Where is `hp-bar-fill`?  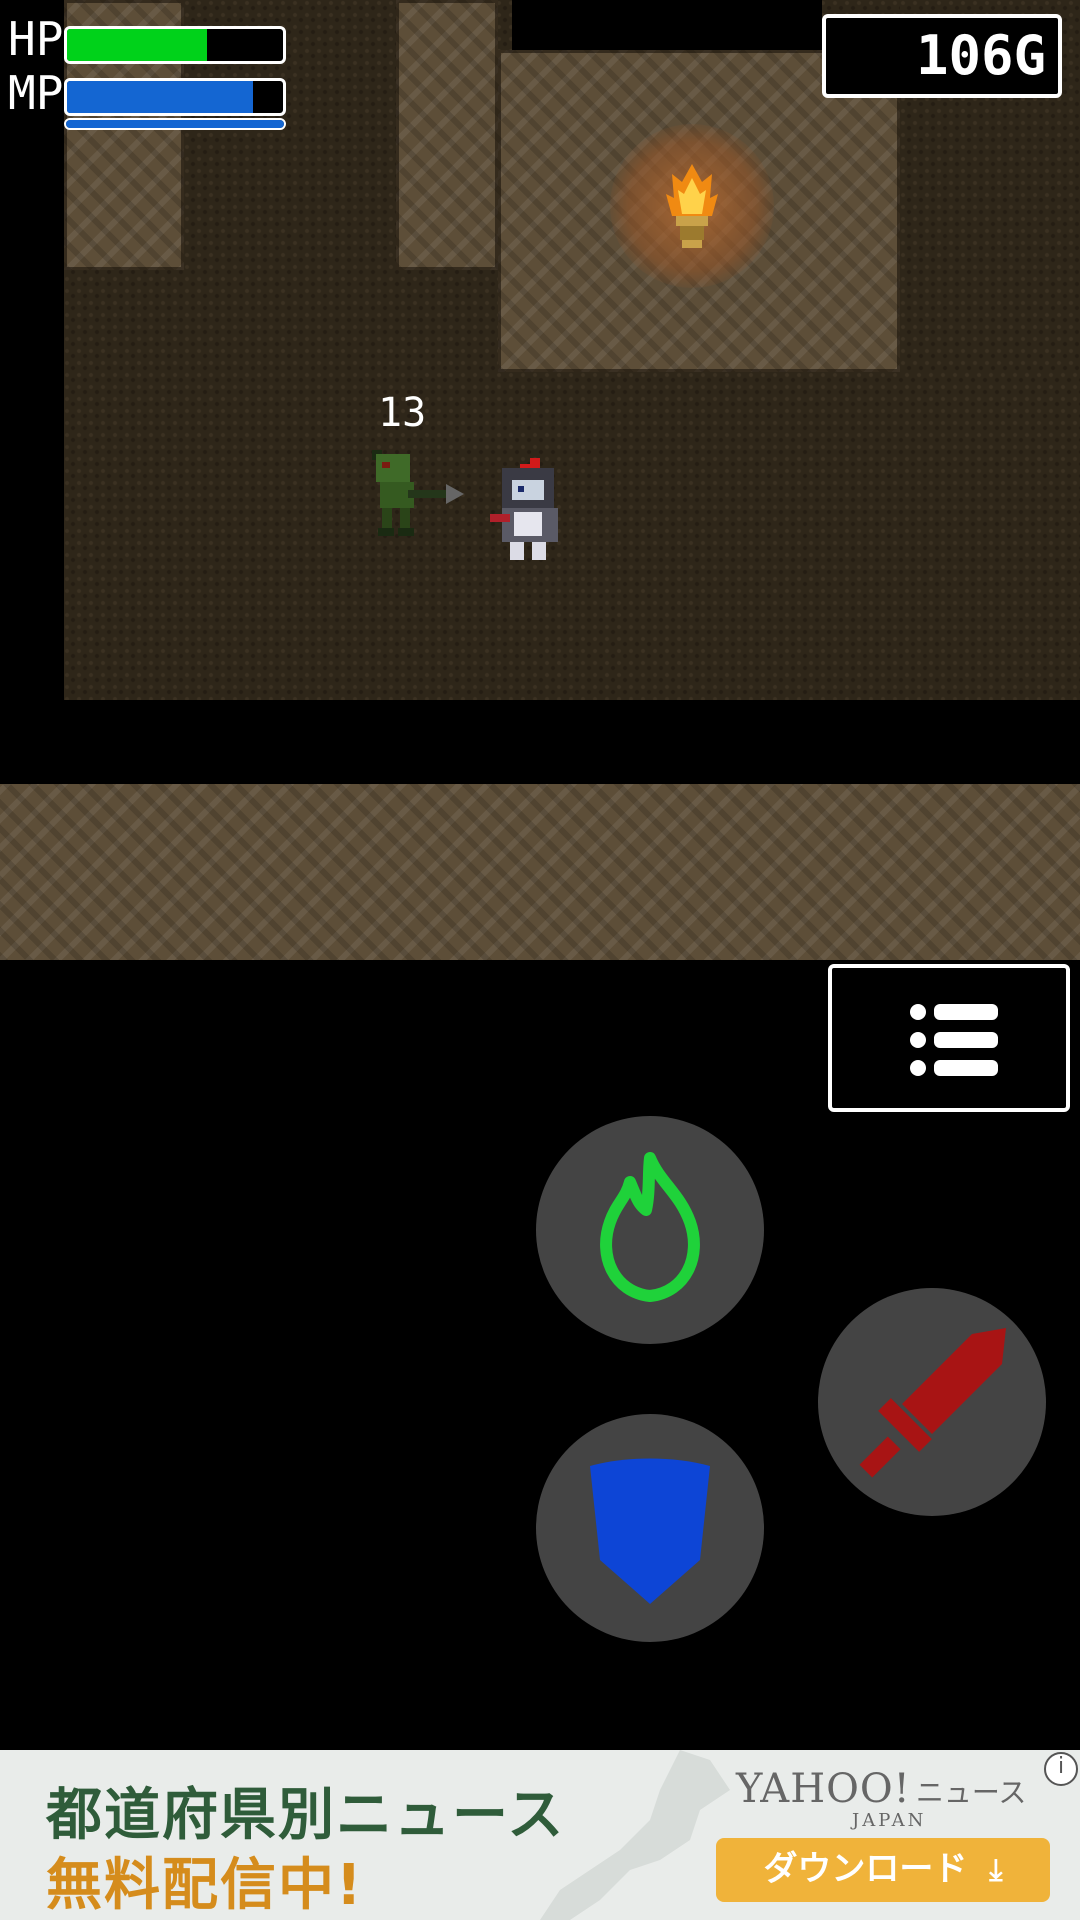 hp-bar-fill is located at coordinates (137, 45).